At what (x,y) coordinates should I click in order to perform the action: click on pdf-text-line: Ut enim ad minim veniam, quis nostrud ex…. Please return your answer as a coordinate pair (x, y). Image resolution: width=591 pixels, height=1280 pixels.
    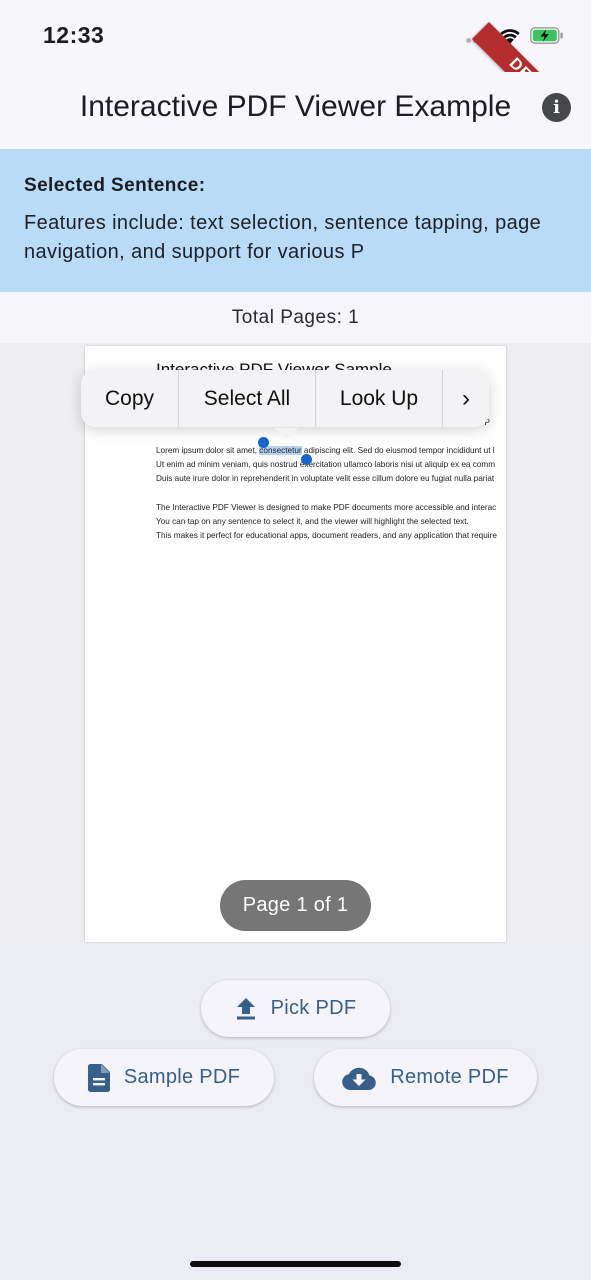
    Looking at the image, I should click on (325, 464).